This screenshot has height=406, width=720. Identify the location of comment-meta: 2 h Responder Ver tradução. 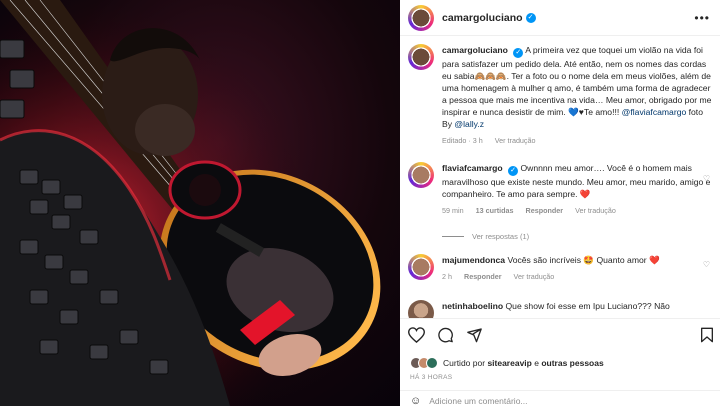
(578, 276).